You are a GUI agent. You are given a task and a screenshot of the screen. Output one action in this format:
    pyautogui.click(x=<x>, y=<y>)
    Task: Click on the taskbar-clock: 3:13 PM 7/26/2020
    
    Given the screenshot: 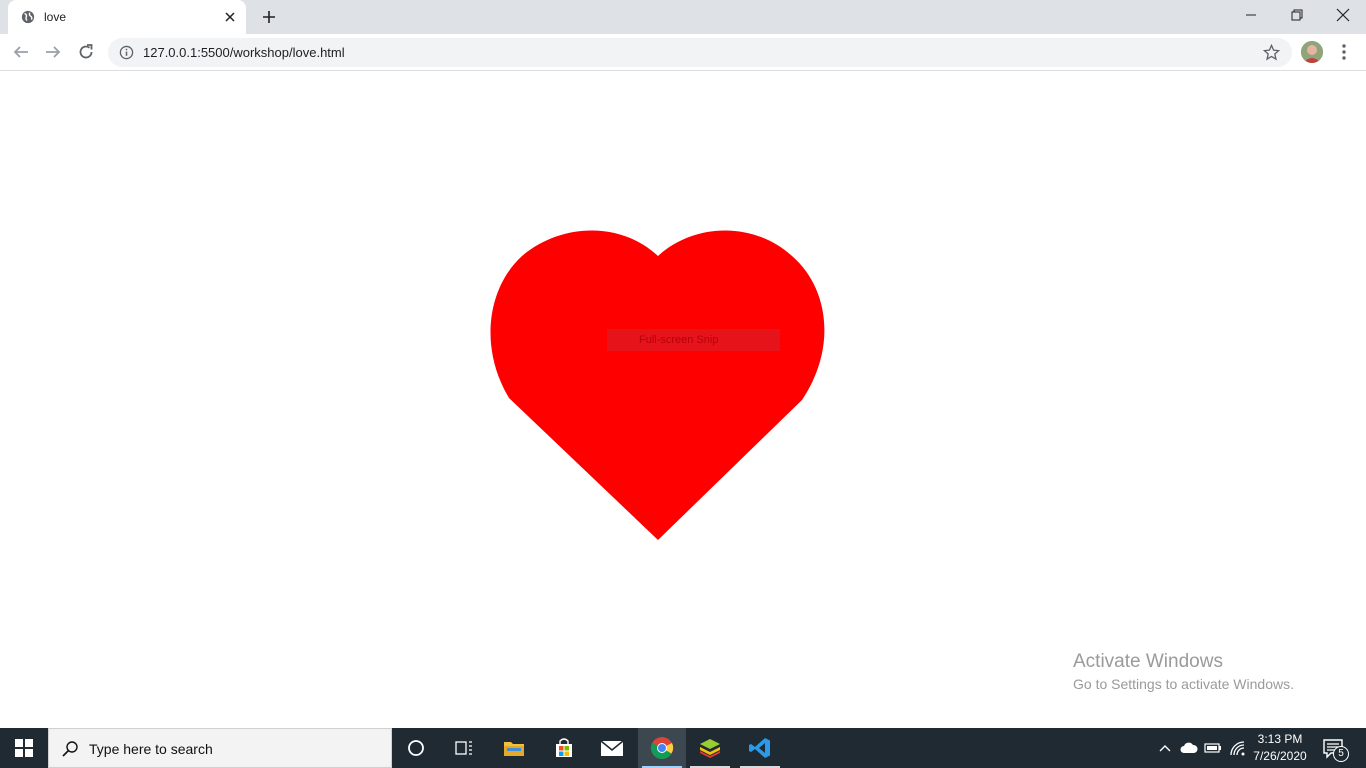 What is the action you would take?
    pyautogui.click(x=1280, y=748)
    